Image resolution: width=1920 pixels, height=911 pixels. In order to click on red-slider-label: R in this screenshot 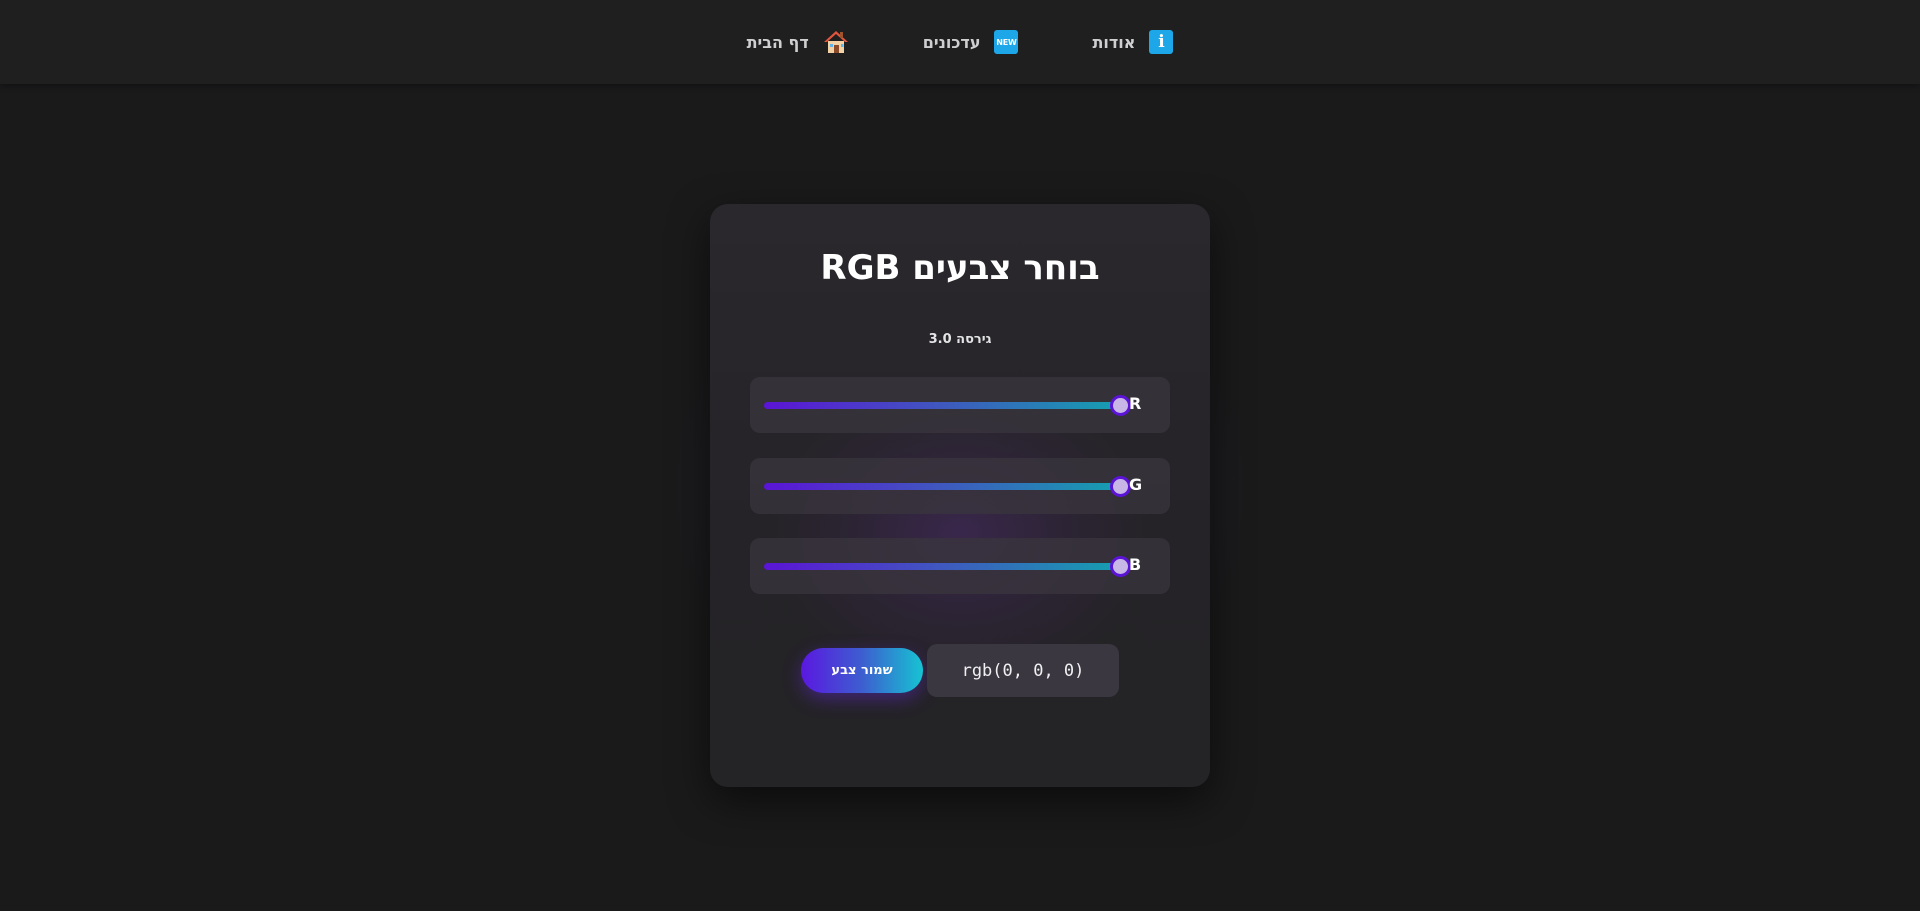, I will do `click(1135, 403)`.